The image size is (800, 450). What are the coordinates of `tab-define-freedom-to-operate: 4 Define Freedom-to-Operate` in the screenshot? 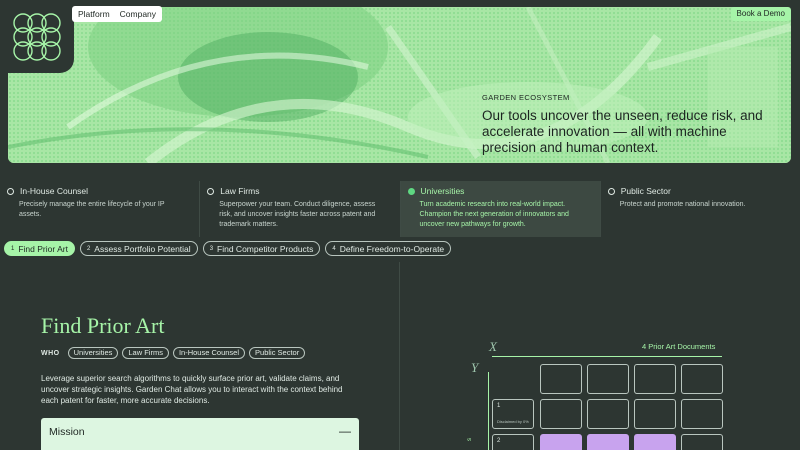 It's located at (388, 248).